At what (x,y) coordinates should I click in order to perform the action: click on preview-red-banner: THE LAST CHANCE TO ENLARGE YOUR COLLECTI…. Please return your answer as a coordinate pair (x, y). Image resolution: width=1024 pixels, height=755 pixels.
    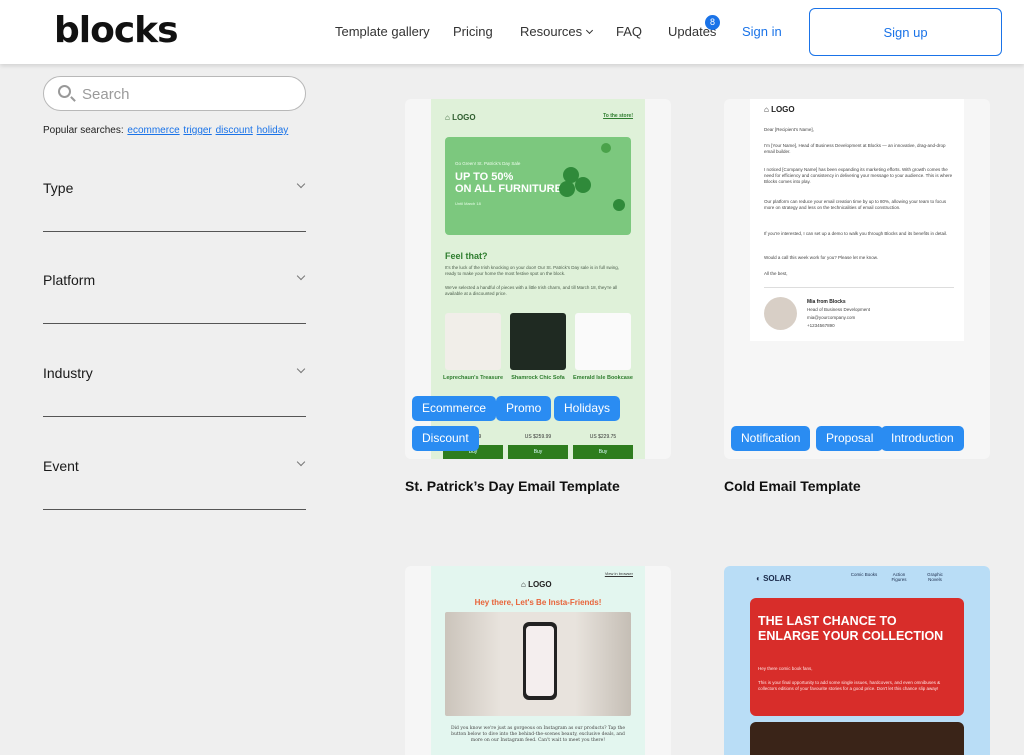
    Looking at the image, I should click on (857, 657).